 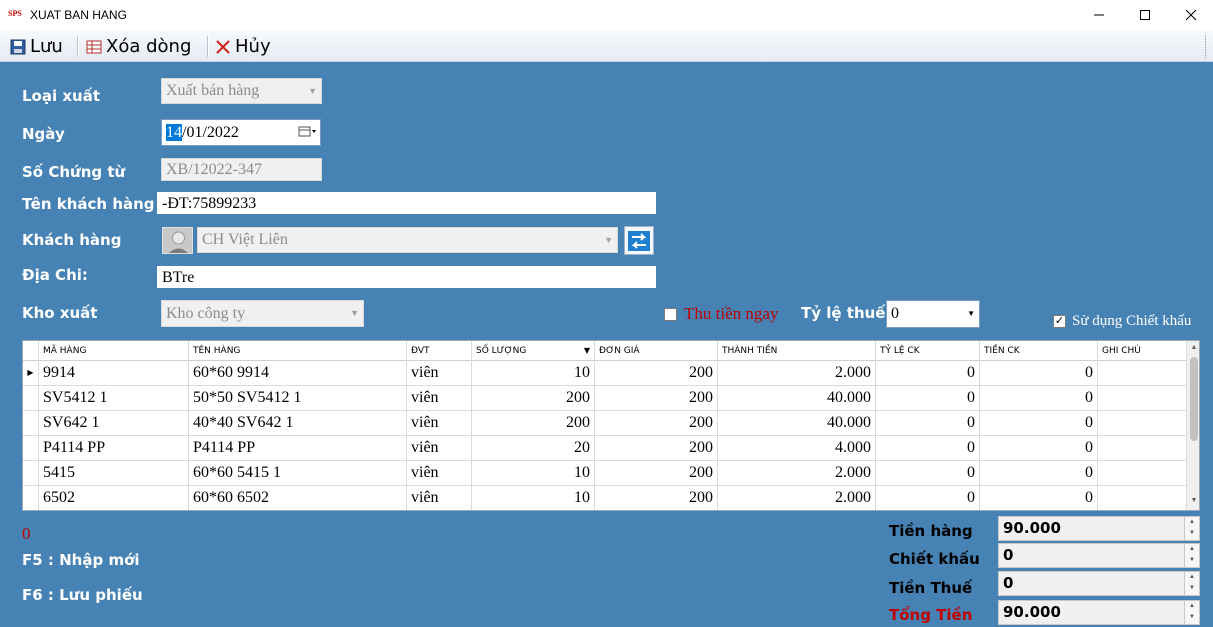 What do you see at coordinates (113, 398) in the screenshot?
I see `cell-ma-hang: SV5412 1` at bounding box center [113, 398].